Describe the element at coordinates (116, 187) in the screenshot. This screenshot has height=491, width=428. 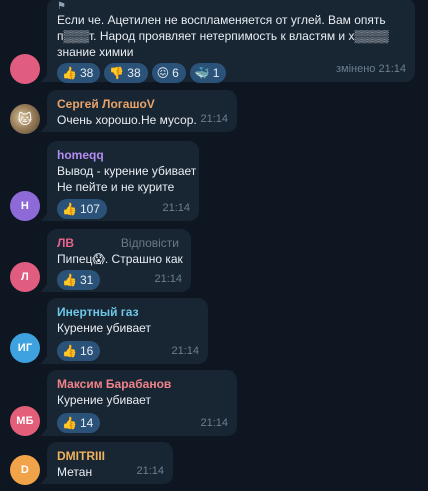
I see `message-text-line: Не пейте и не курите` at that location.